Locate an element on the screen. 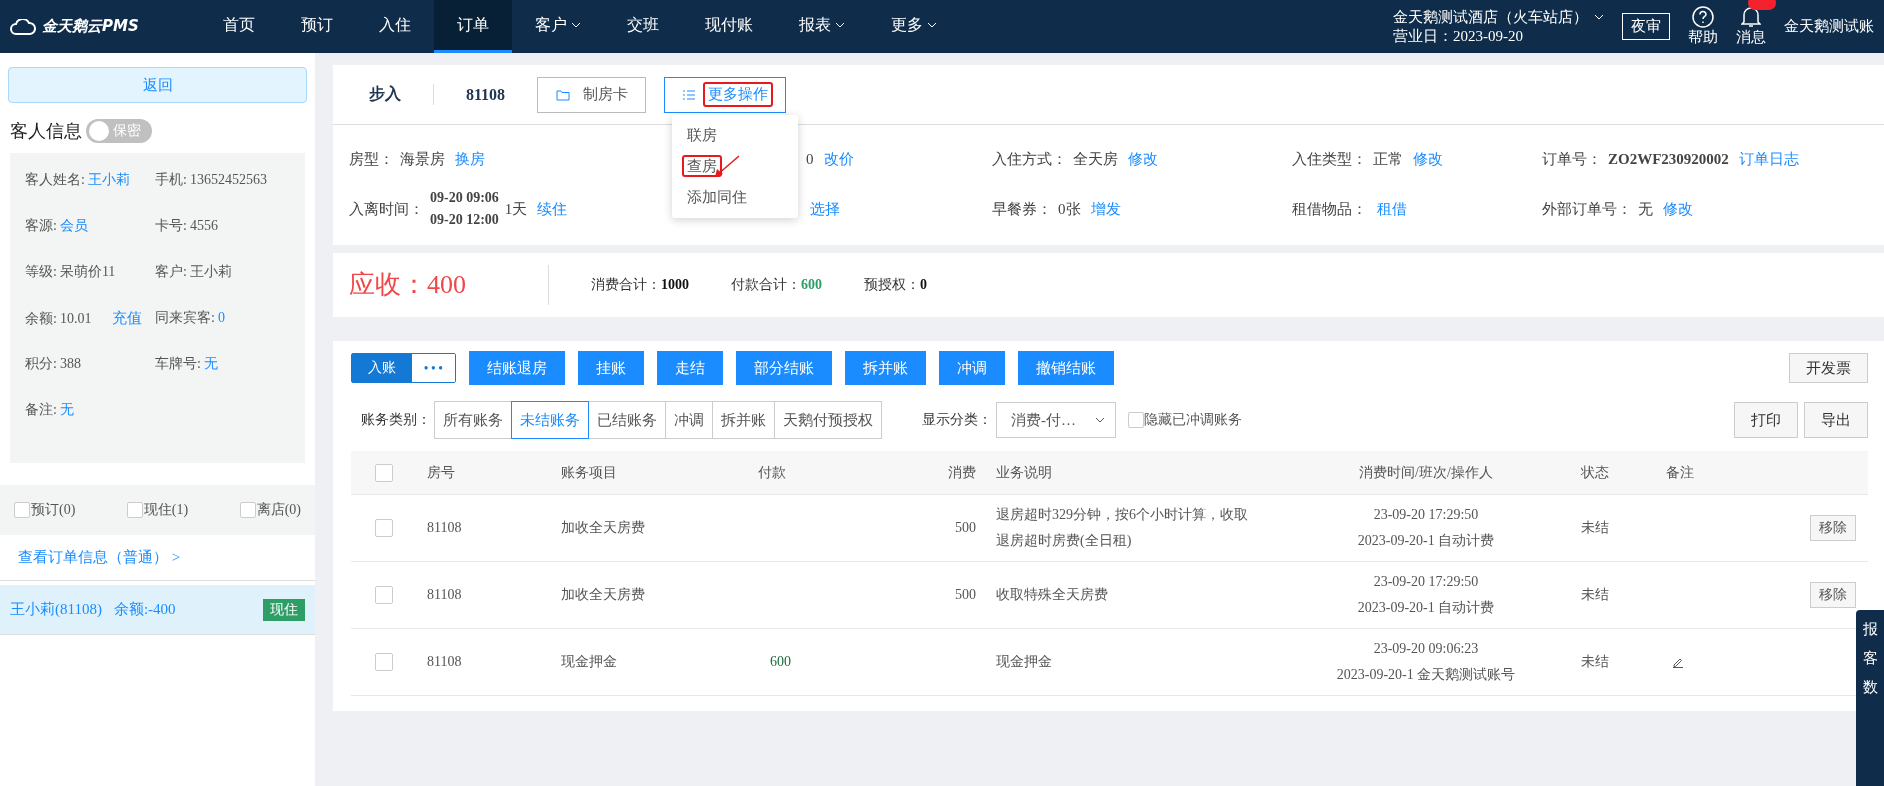 This screenshot has height=786, width=1884. nav-tab: 交班 is located at coordinates (643, 26).